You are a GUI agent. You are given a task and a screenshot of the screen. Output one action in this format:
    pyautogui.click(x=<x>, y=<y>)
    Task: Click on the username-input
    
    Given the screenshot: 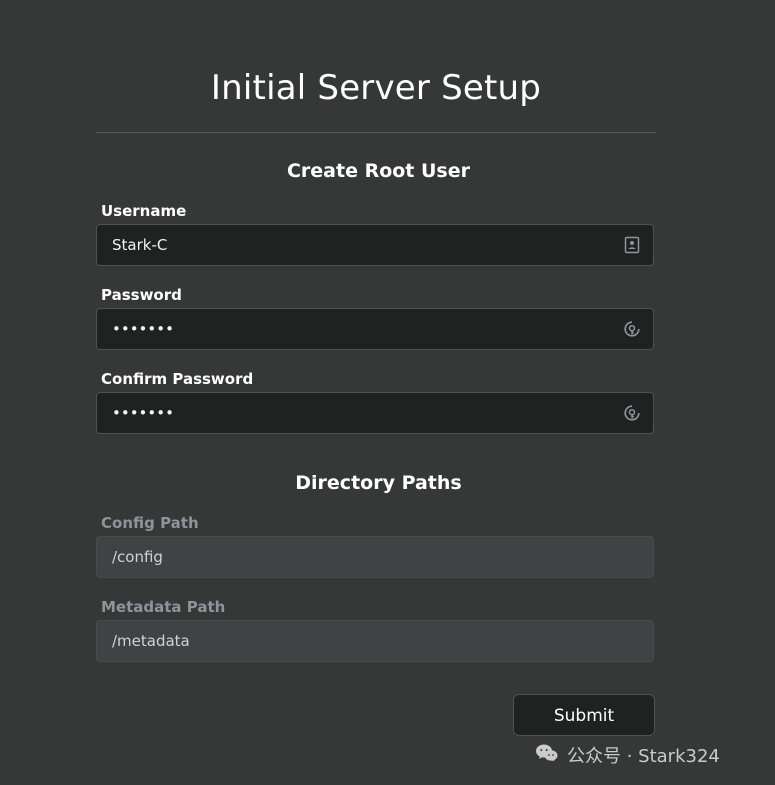 What is the action you would take?
    pyautogui.click(x=375, y=245)
    